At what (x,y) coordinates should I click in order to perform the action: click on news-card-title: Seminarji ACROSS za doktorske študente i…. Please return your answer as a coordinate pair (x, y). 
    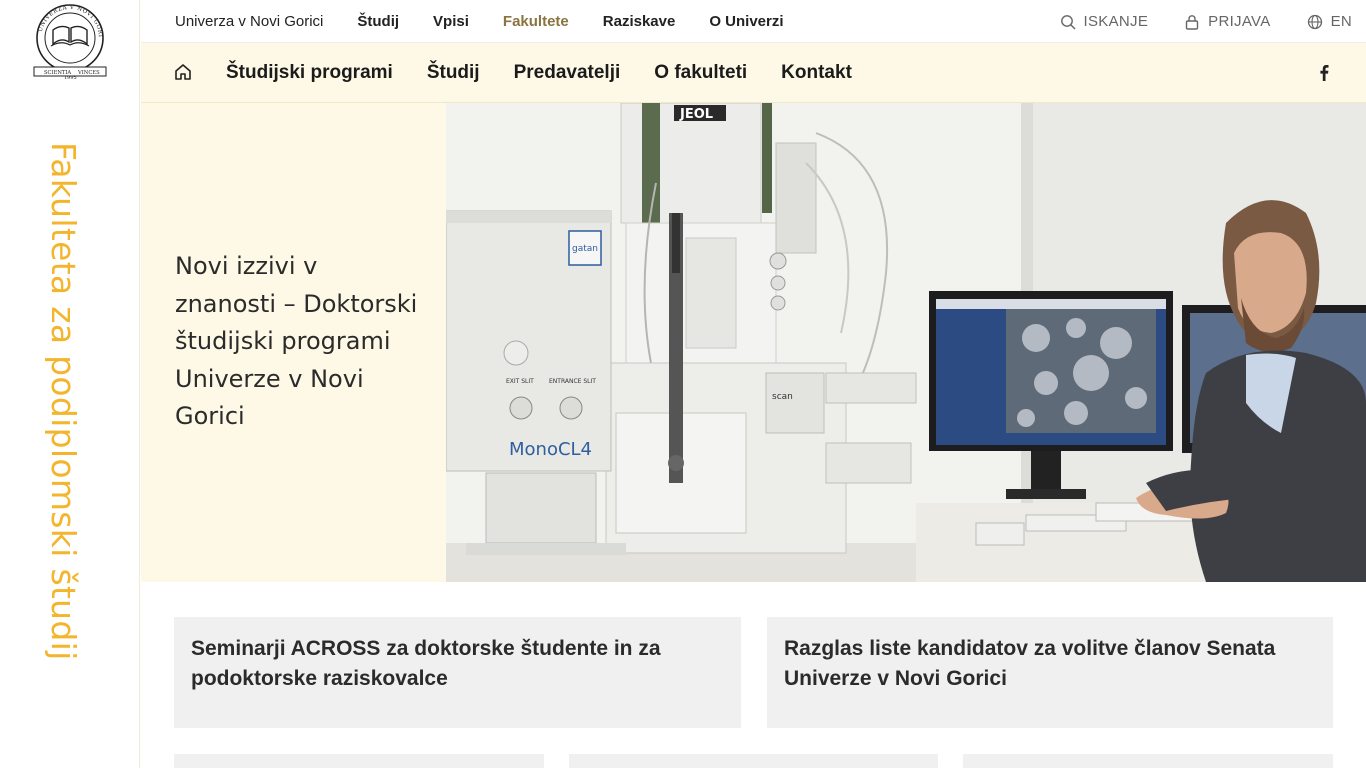
    Looking at the image, I should click on (451, 664).